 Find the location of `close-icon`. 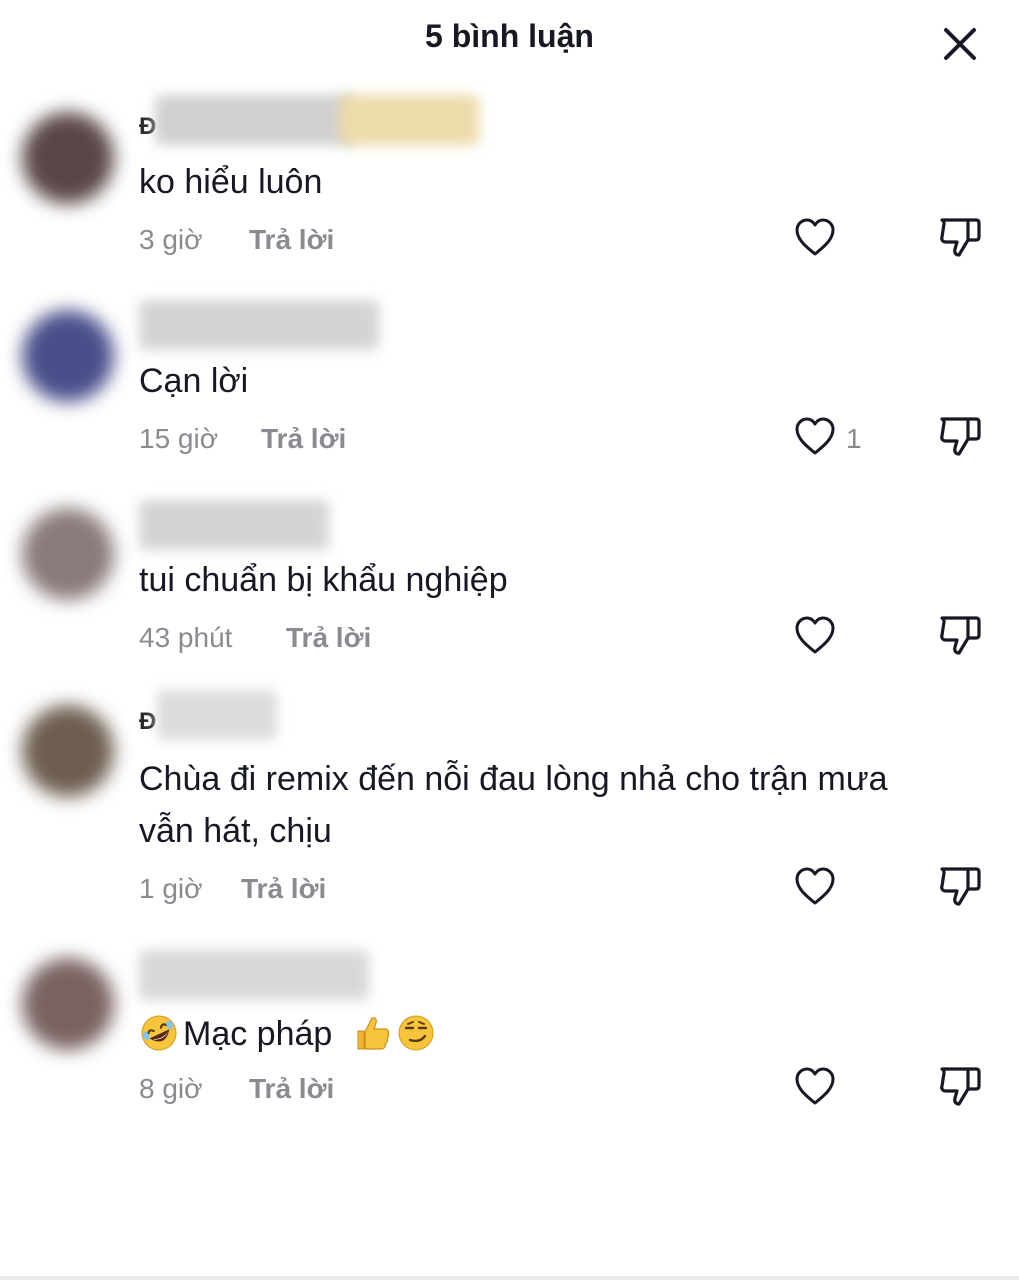

close-icon is located at coordinates (960, 44).